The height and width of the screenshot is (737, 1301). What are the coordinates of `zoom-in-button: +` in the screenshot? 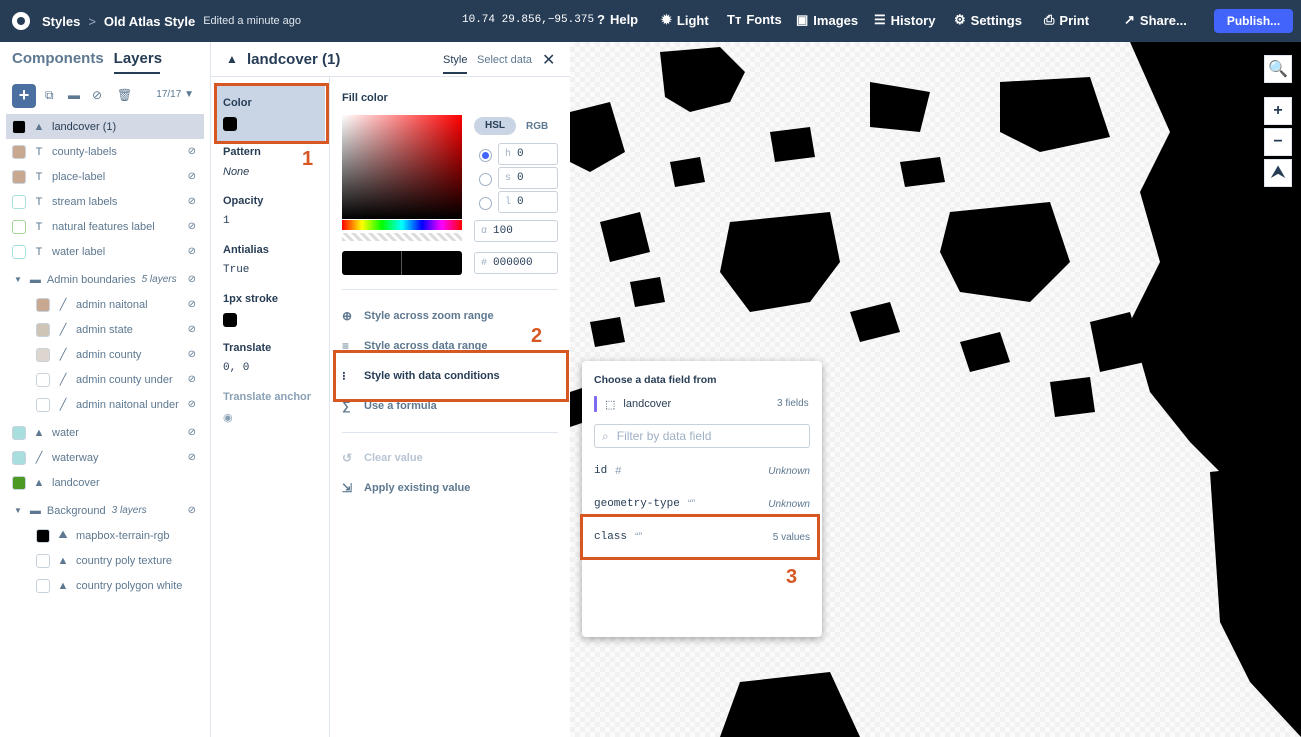 It's located at (1278, 111).